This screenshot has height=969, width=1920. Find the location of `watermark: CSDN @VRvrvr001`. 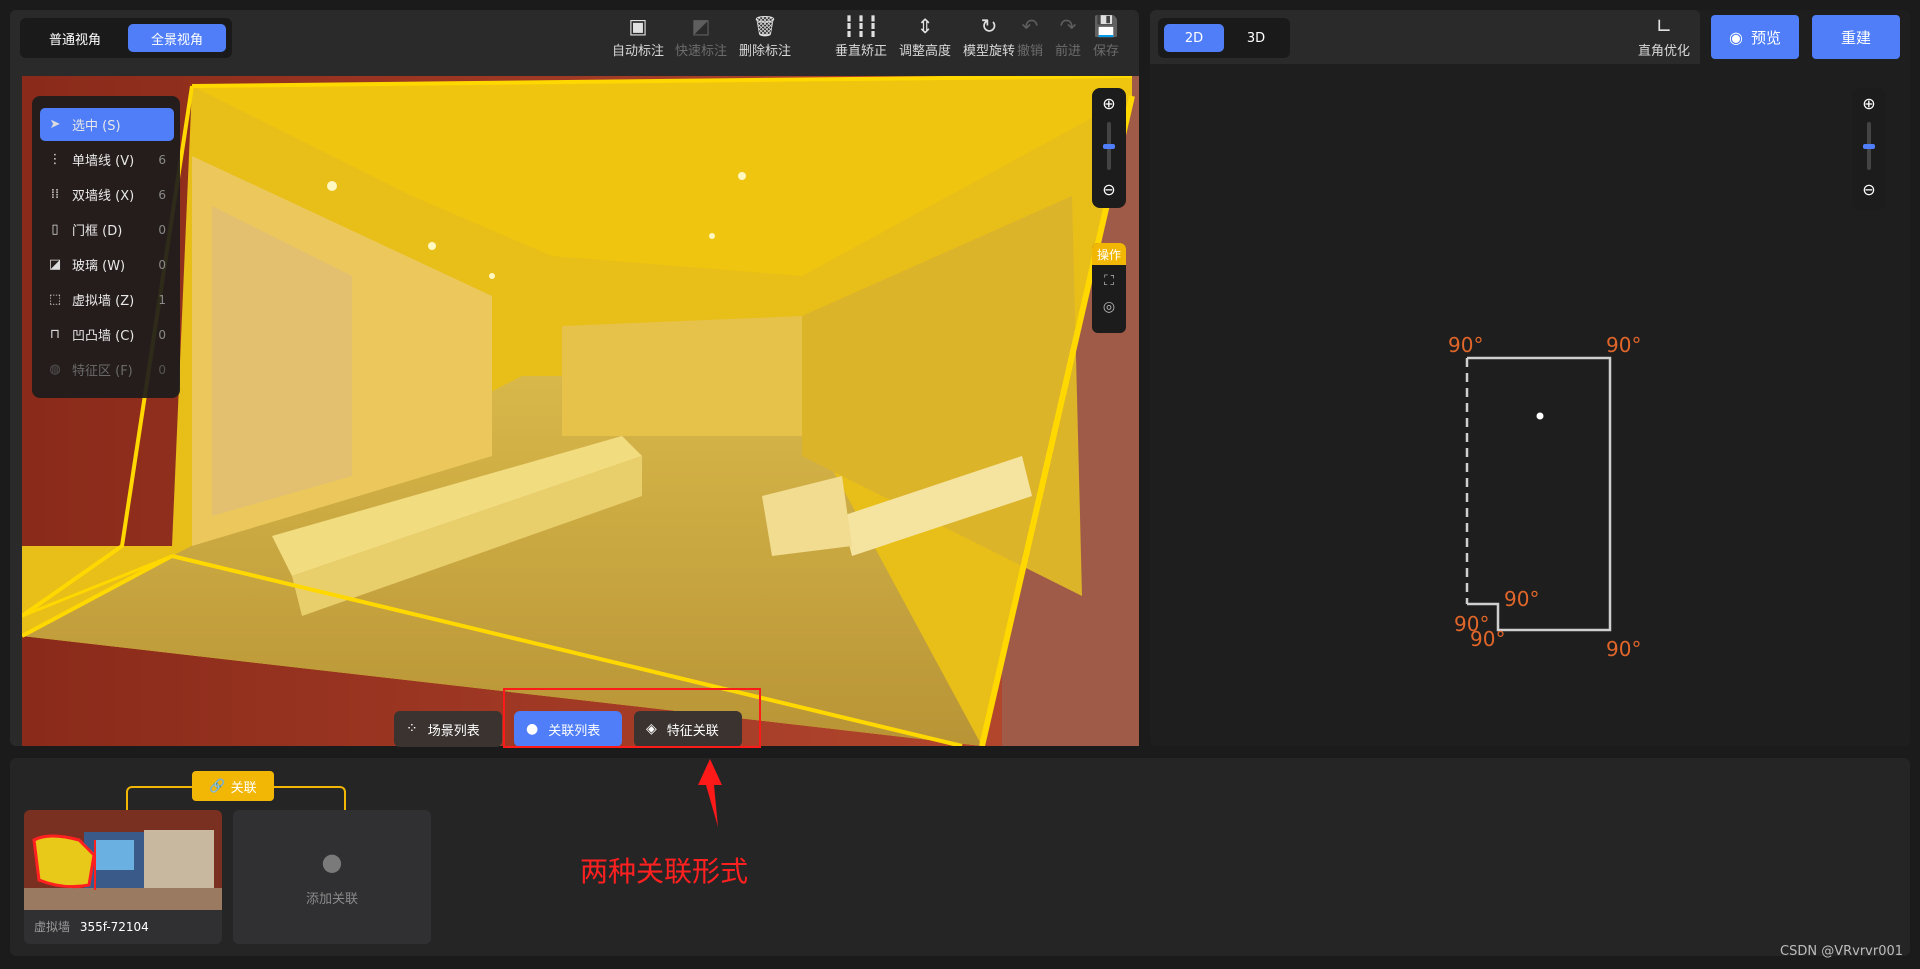

watermark: CSDN @VRvrvr001 is located at coordinates (1842, 951).